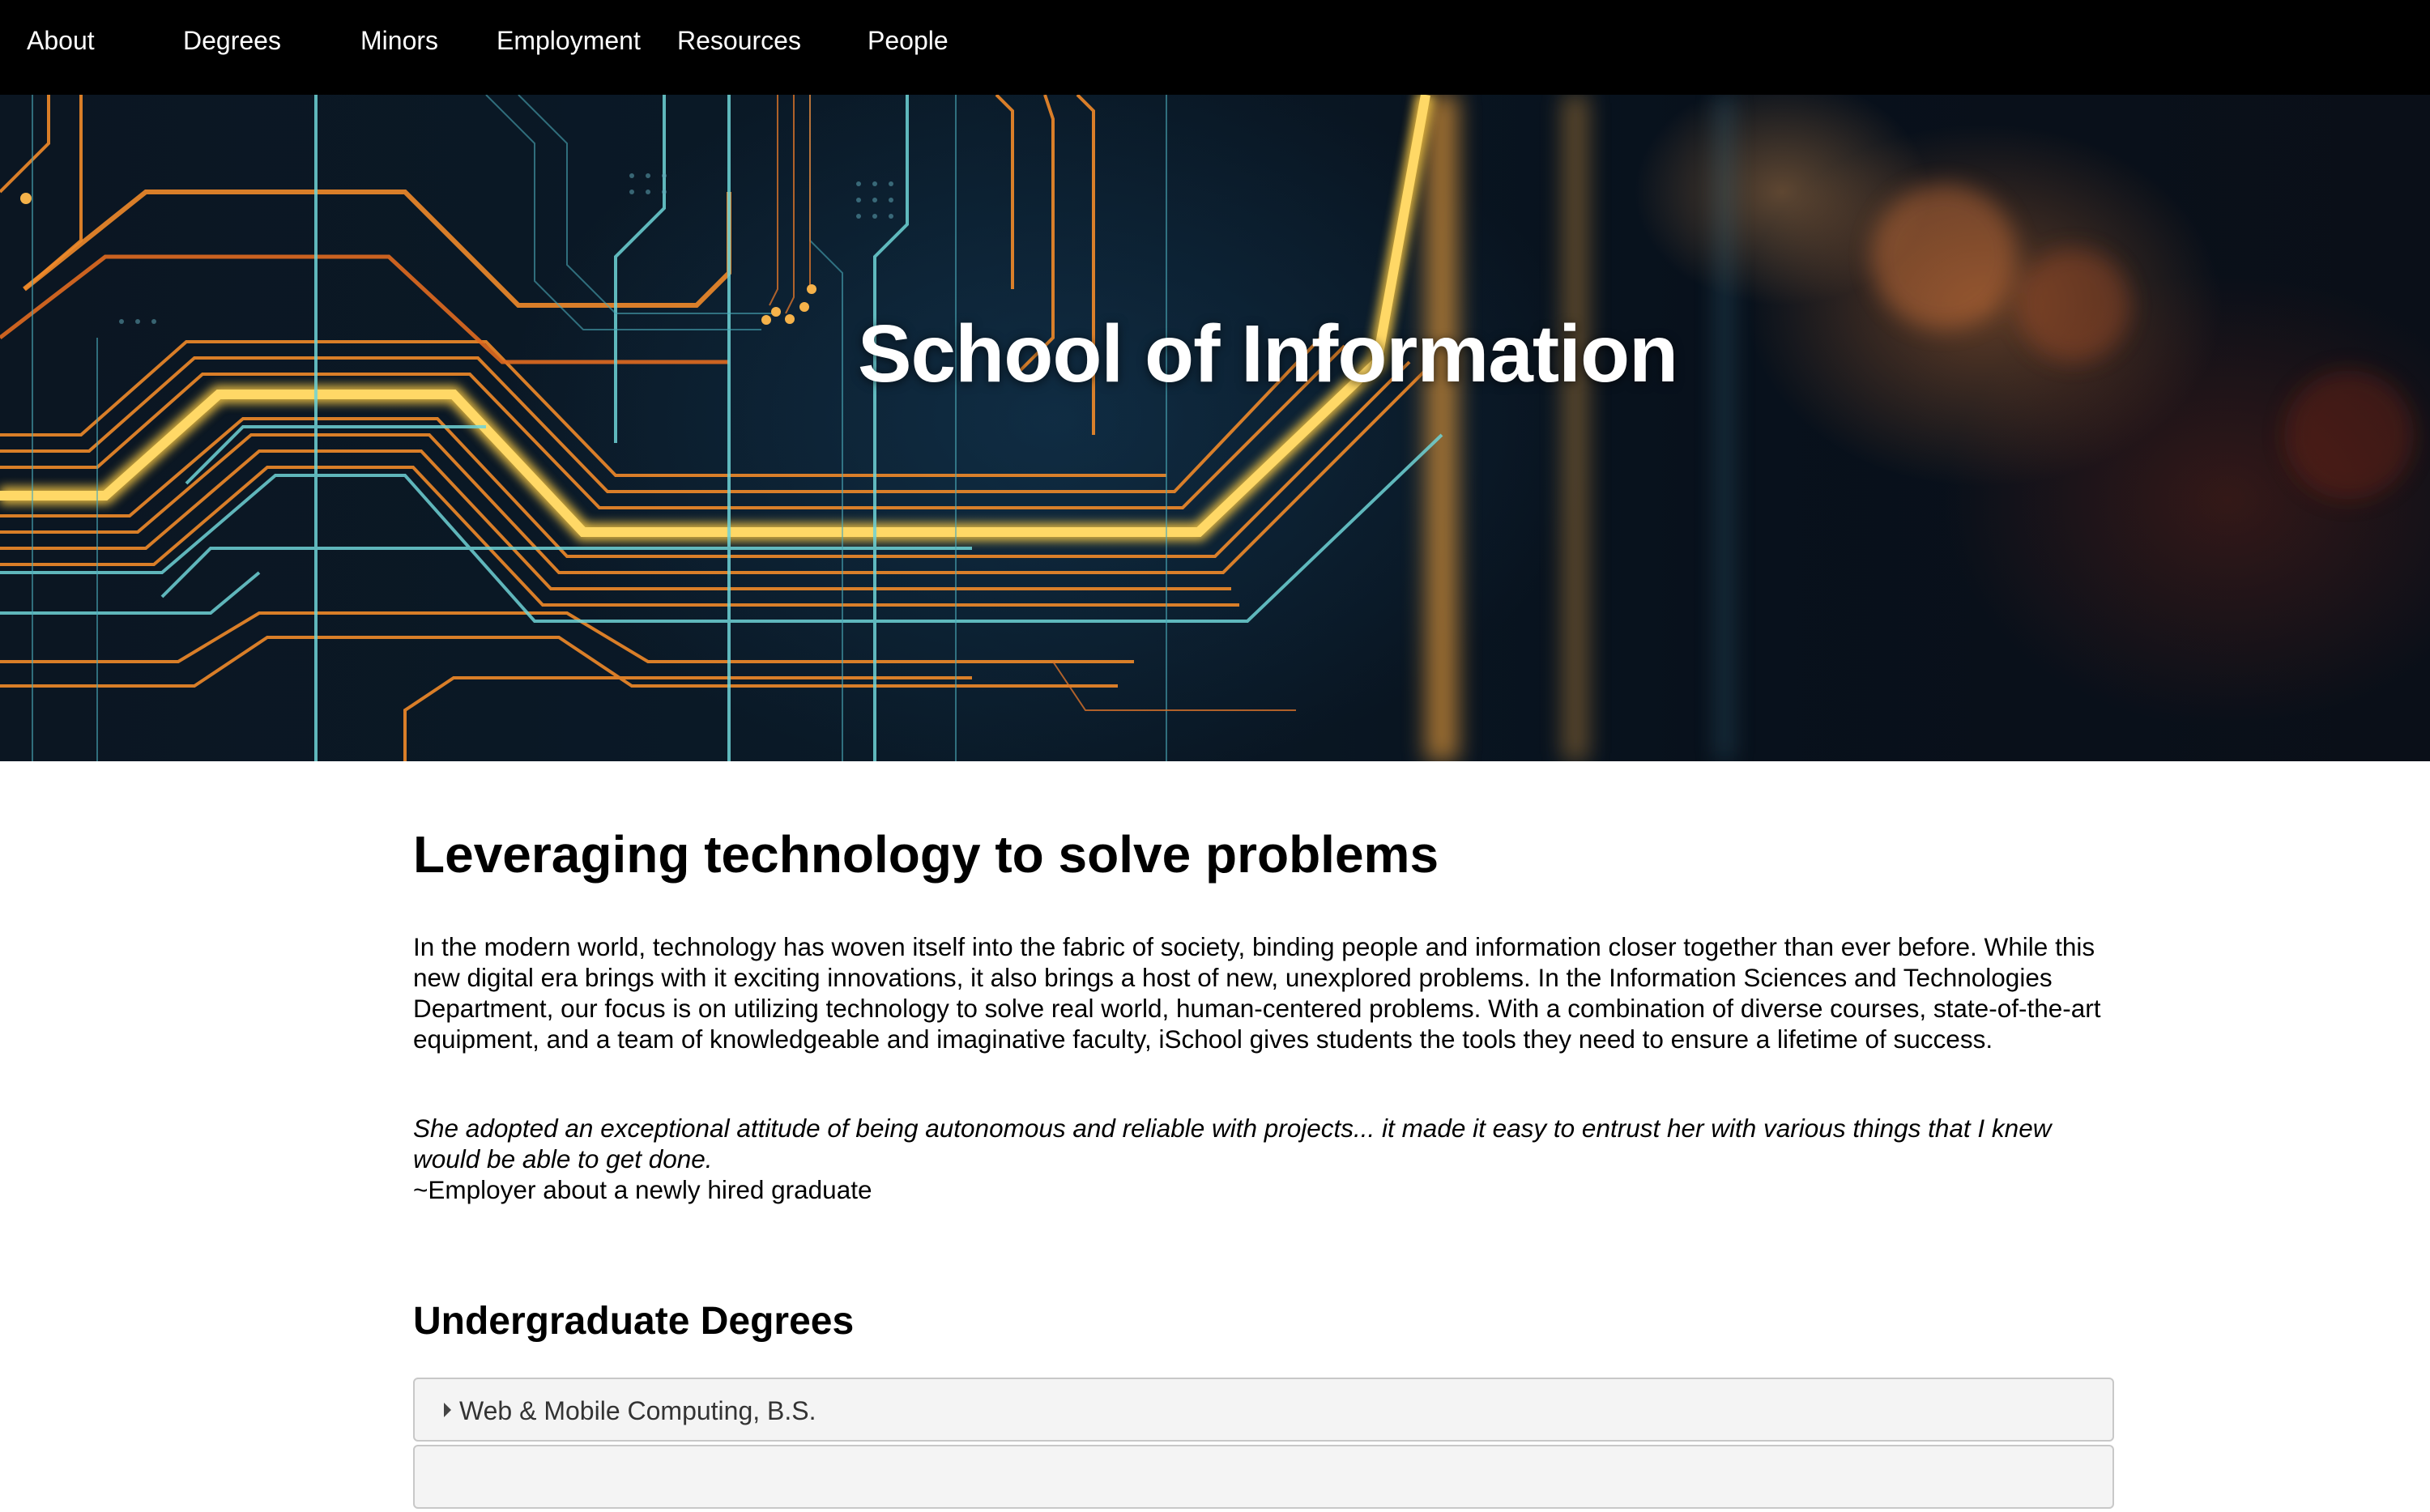 This screenshot has width=2430, height=1512. Describe the element at coordinates (1263, 1477) in the screenshot. I see `degree-accordion-item` at that location.